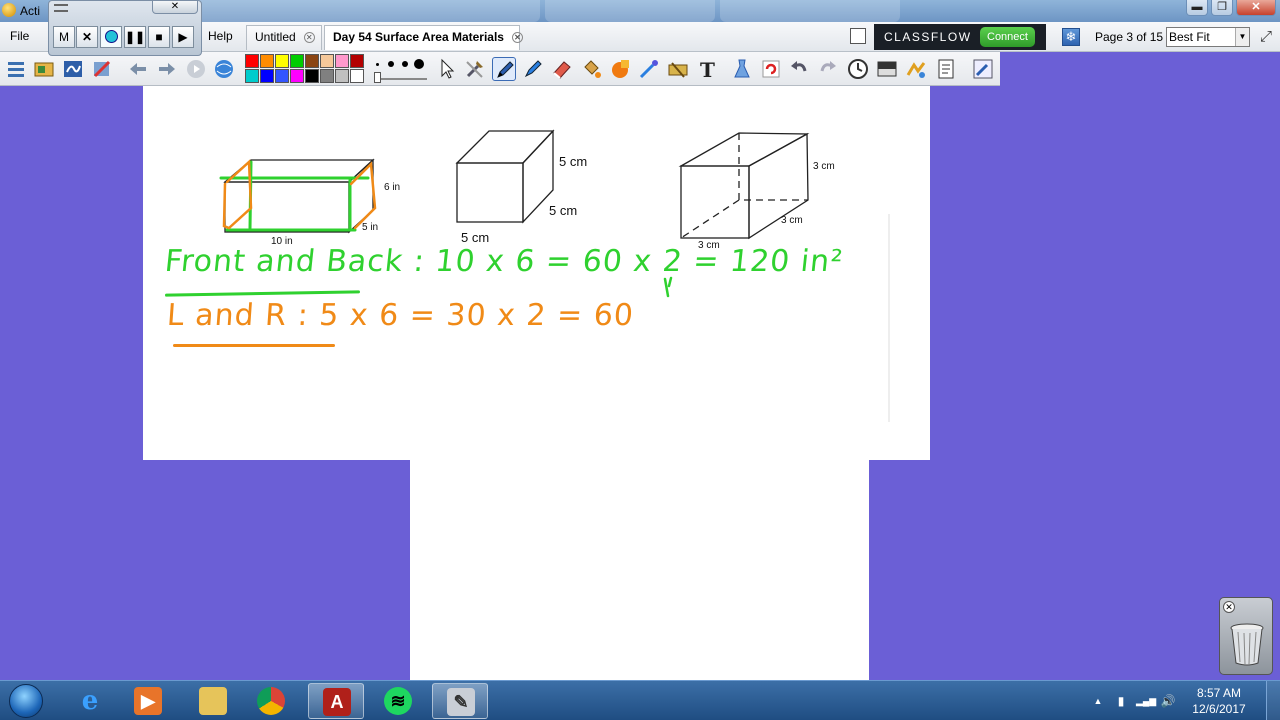 Image resolution: width=1280 pixels, height=720 pixels. Describe the element at coordinates (742, 69) in the screenshot. I see `clear-annotations-icon` at that location.